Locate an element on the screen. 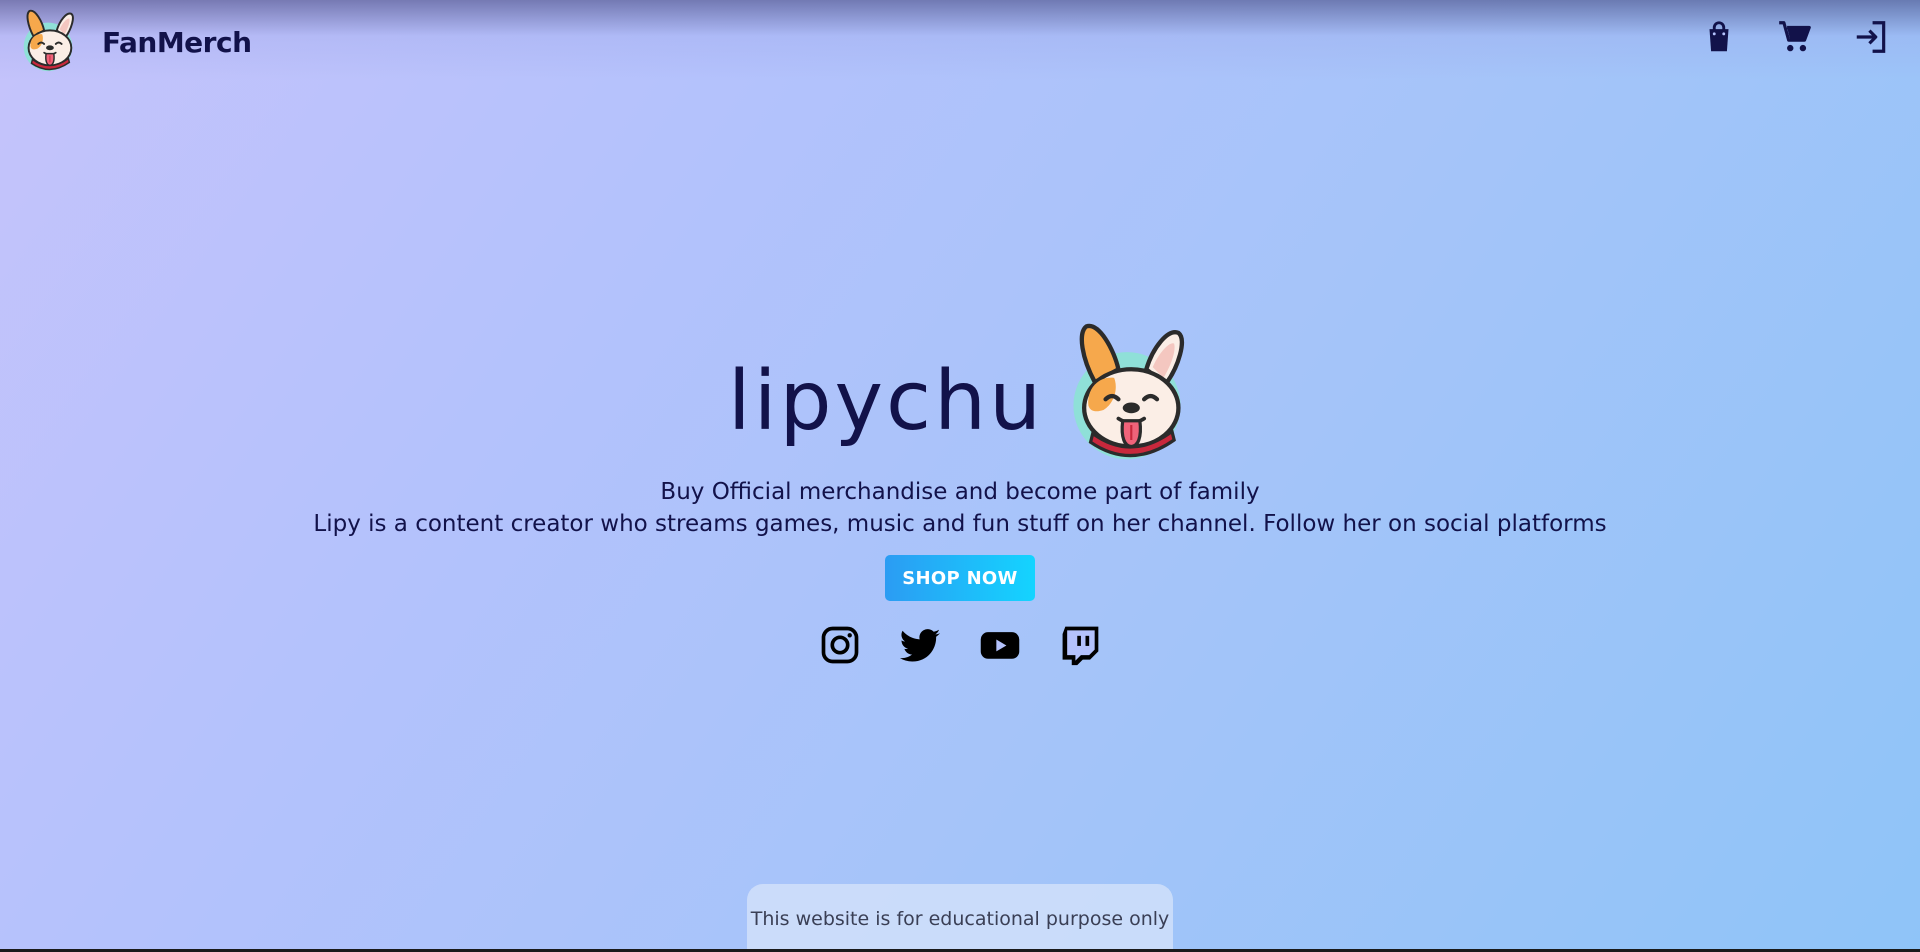  hero-title: lipychu is located at coordinates (886, 401).